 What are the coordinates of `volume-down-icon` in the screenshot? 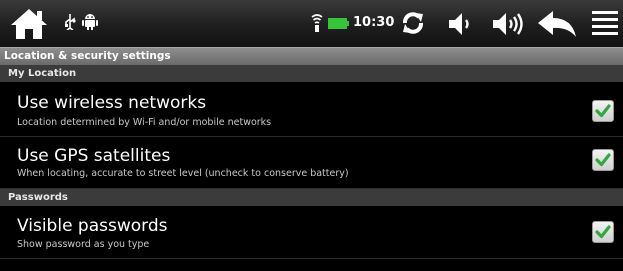 It's located at (461, 24).